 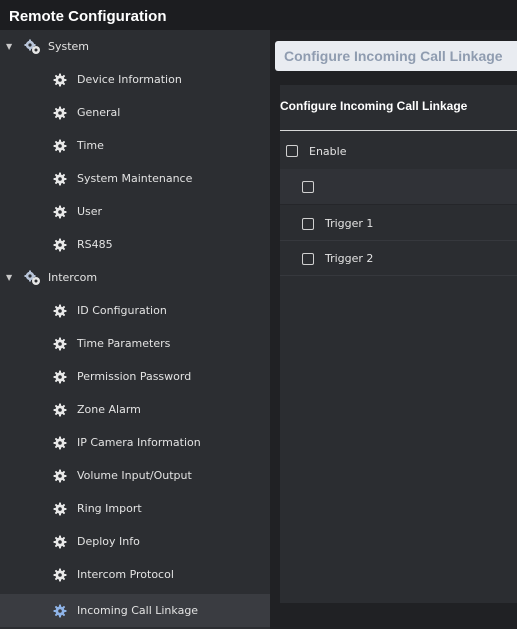 I want to click on trigger-1-checkbox, so click(x=308, y=223).